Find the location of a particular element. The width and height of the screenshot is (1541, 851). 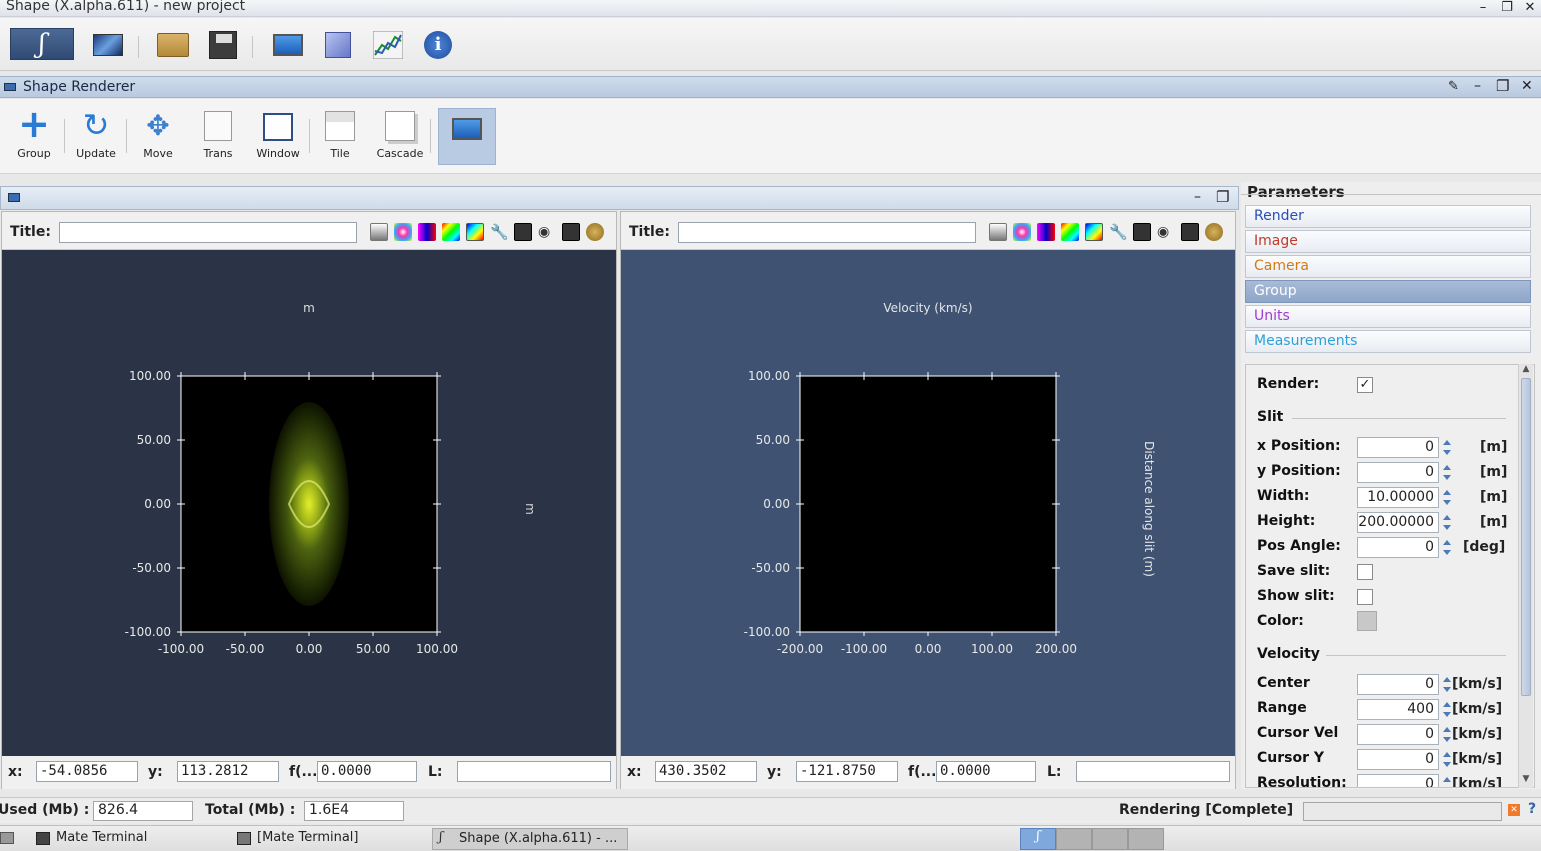

render-checkbox: ✓ is located at coordinates (1365, 385).